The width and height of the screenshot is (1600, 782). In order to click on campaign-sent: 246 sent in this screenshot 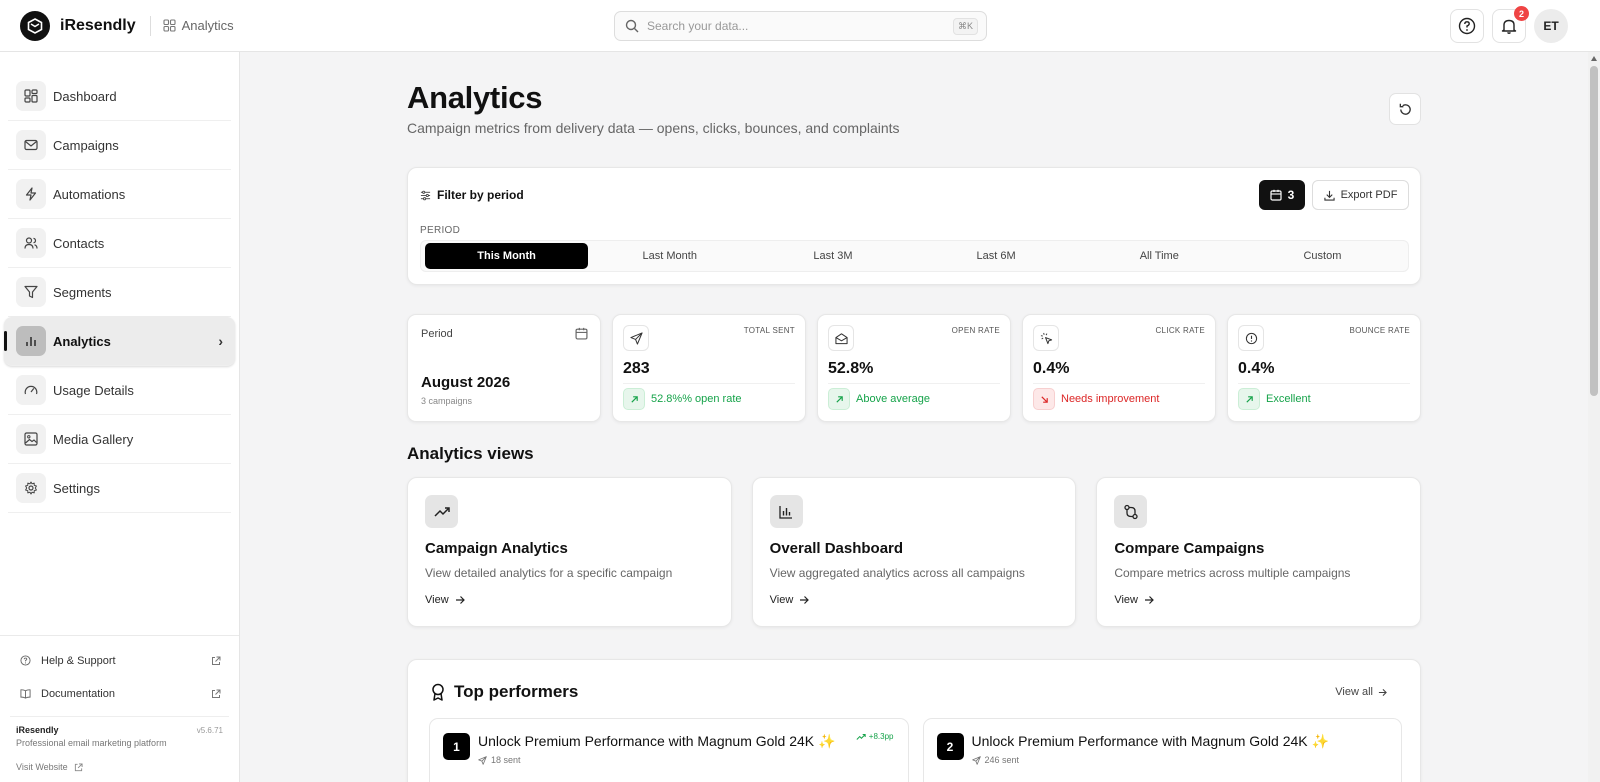, I will do `click(995, 760)`.